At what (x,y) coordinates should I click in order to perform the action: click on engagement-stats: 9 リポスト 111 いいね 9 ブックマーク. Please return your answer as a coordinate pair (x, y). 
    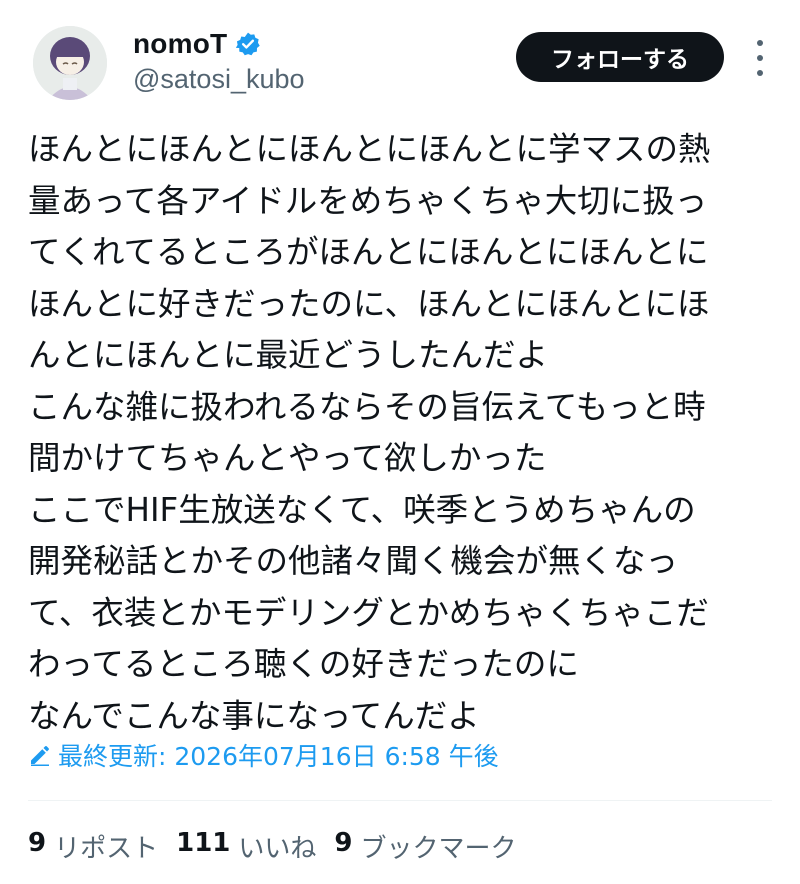
    Looking at the image, I should click on (272, 846).